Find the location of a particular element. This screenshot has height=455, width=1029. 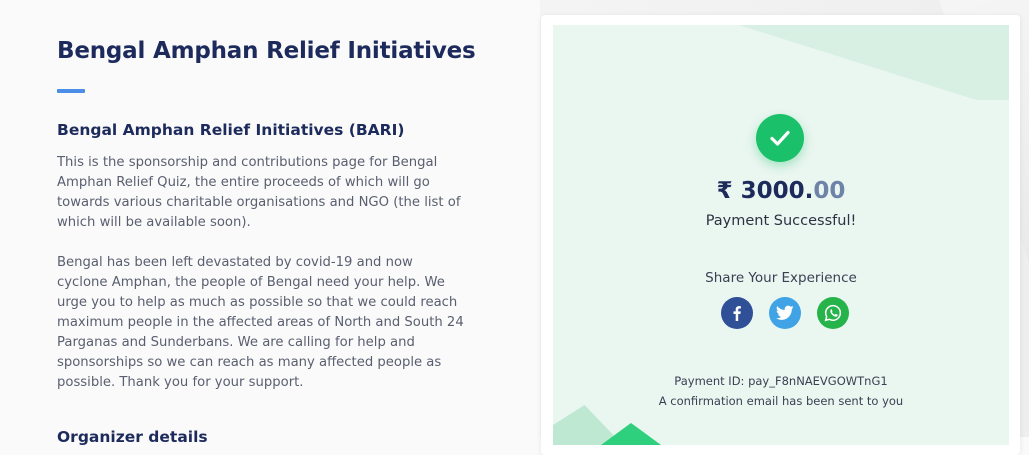

twitter-share-button is located at coordinates (785, 313).